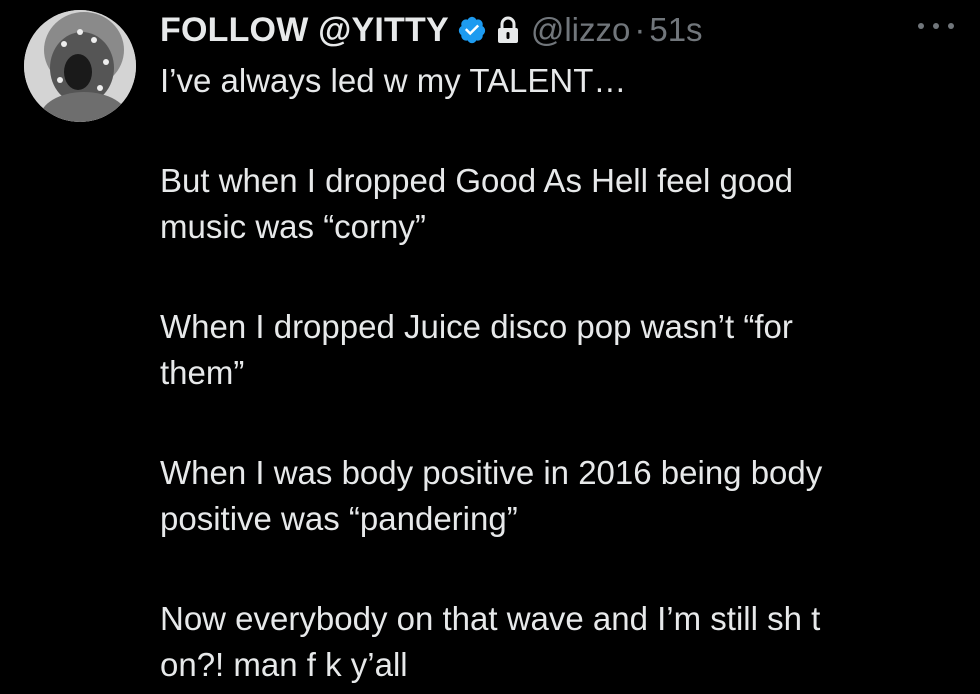  I want to click on tweet-header: FOLLOW @YITTY @lizzo · 51s, so click(431, 30).